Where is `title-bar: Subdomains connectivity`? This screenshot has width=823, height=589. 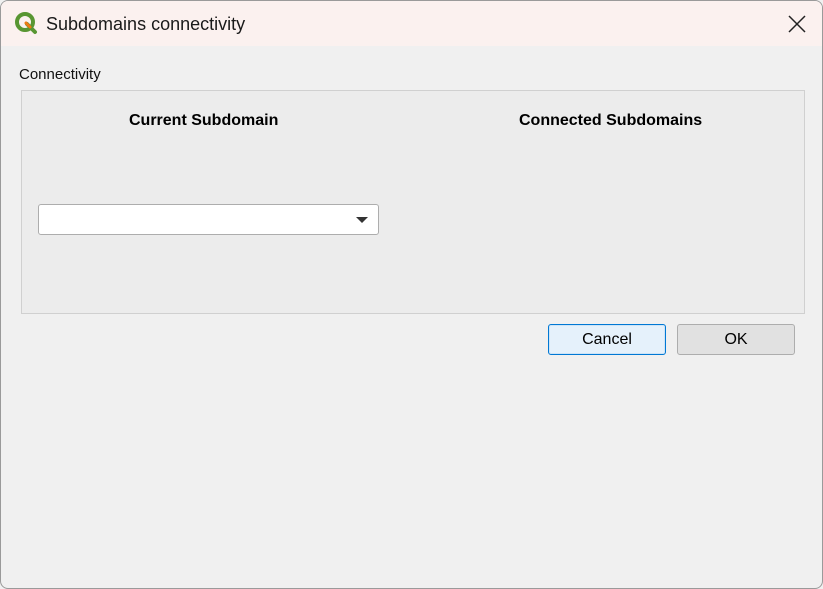
title-bar: Subdomains connectivity is located at coordinates (411, 23).